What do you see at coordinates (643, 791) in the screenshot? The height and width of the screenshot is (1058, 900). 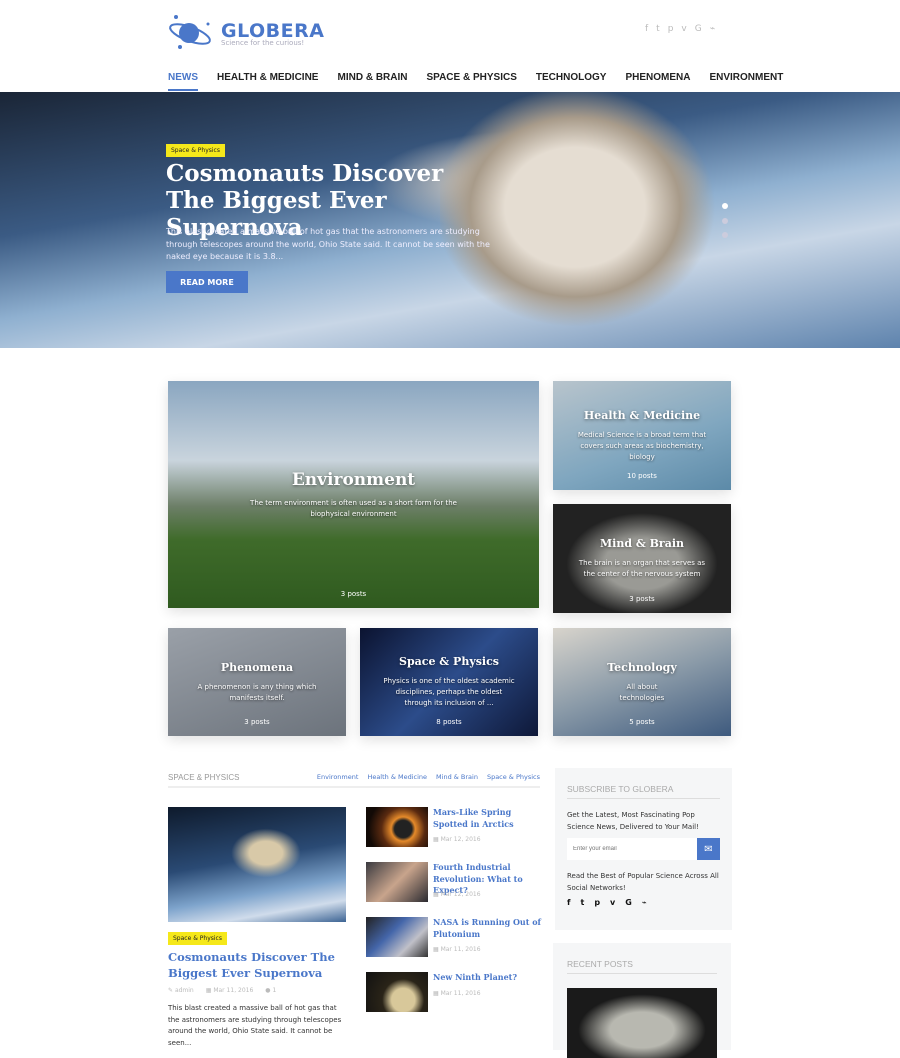 I see `subscribe-title: SUBSCRIBE TO GLOBERA` at bounding box center [643, 791].